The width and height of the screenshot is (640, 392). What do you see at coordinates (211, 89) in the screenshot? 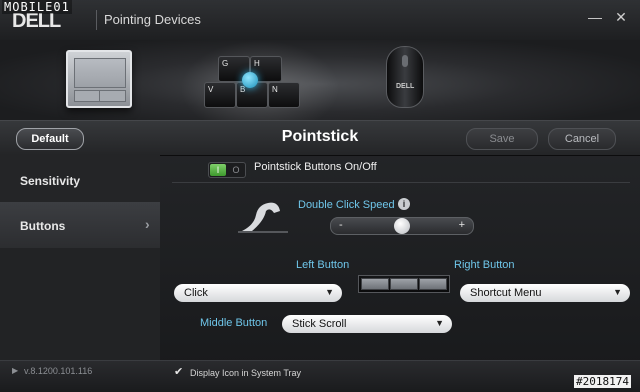
I see `key-label: V` at bounding box center [211, 89].